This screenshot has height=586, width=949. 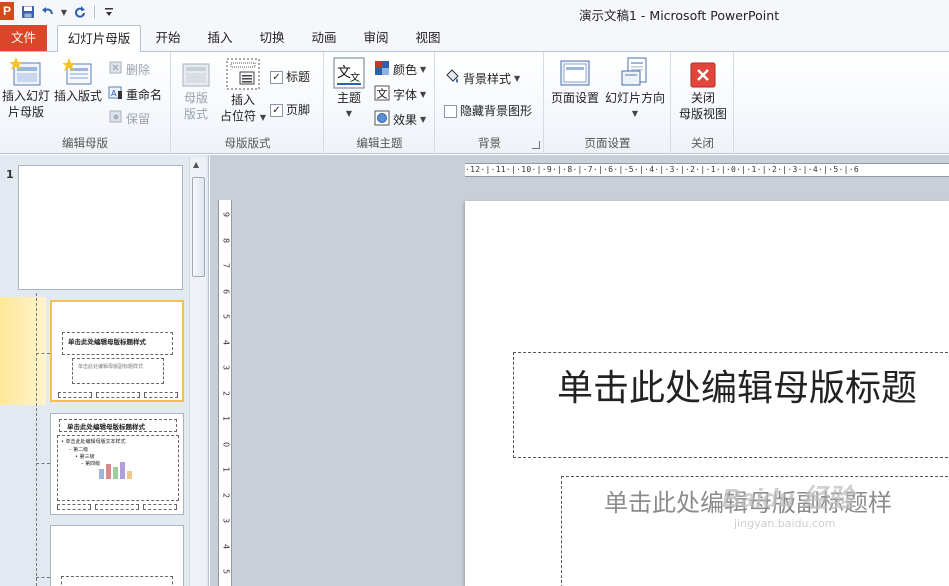 I want to click on scrollbar-thumb, so click(x=198, y=227).